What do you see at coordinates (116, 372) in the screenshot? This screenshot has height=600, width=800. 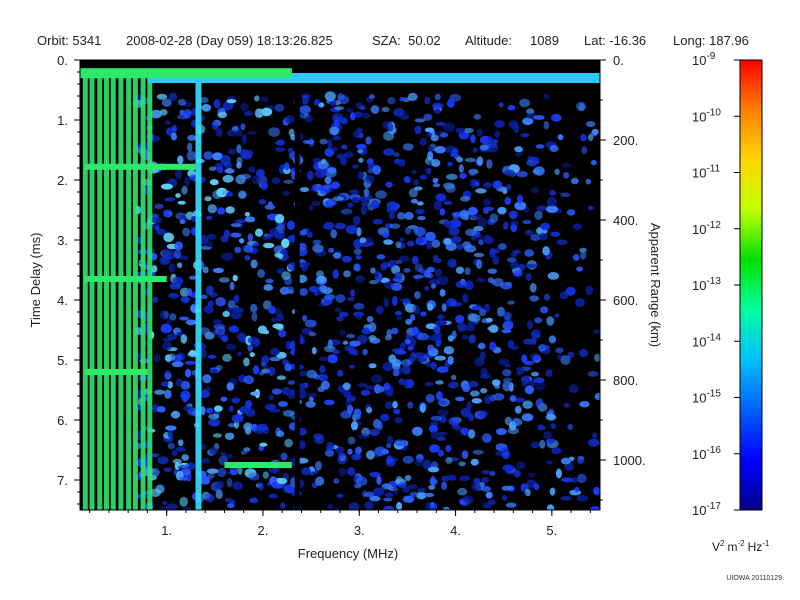 I see `echo-streak` at bounding box center [116, 372].